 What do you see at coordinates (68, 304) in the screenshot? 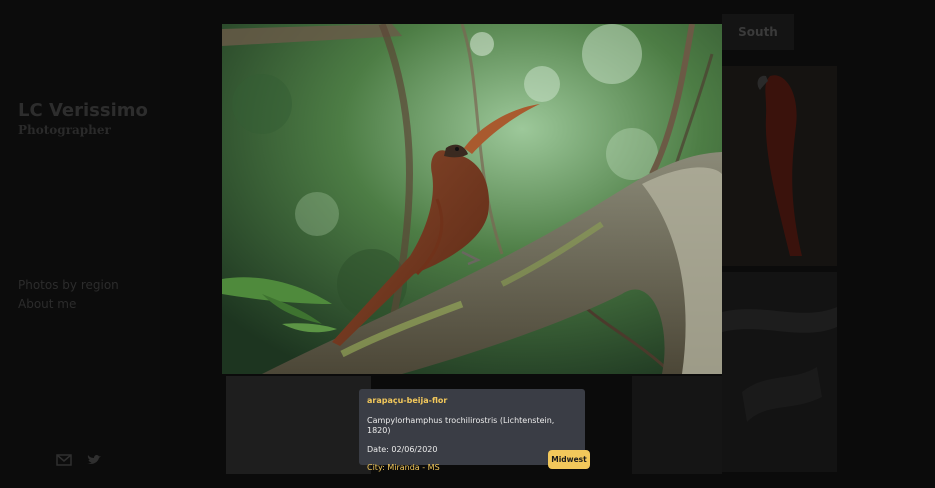
I see `nav-about-me: About me` at bounding box center [68, 304].